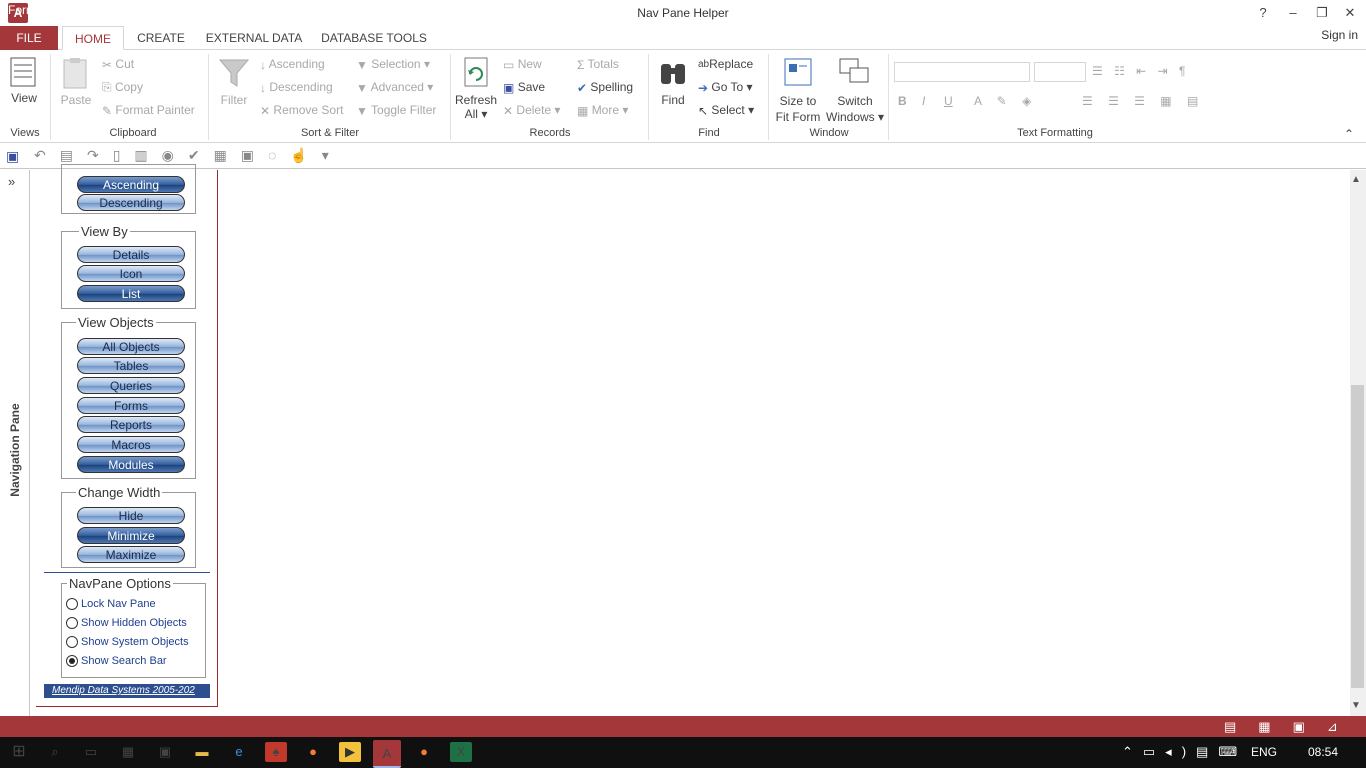 The width and height of the screenshot is (1366, 768). I want to click on save-record-button: ▣ Save, so click(524, 87).